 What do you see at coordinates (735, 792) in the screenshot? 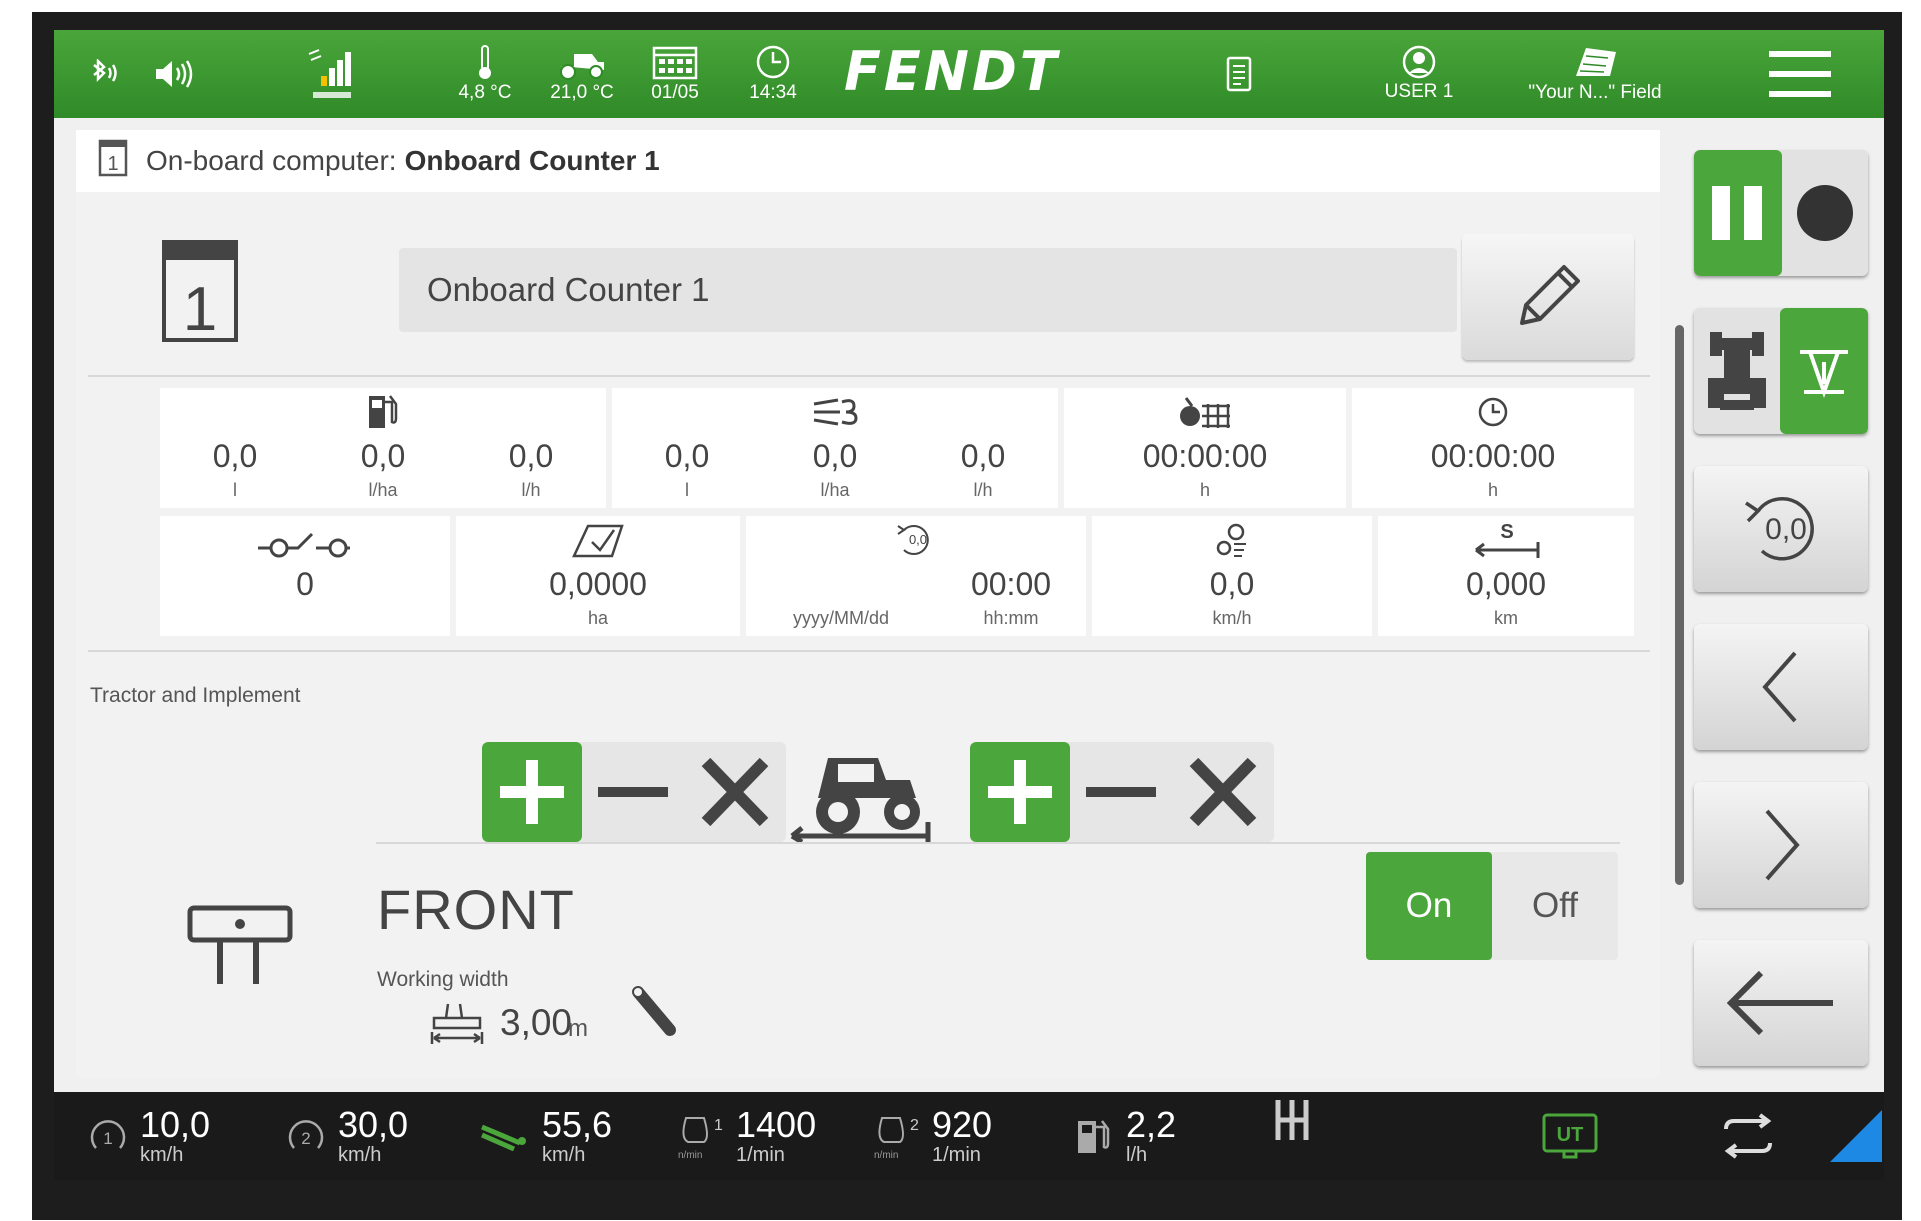
I see `delete-front-implement-button` at bounding box center [735, 792].